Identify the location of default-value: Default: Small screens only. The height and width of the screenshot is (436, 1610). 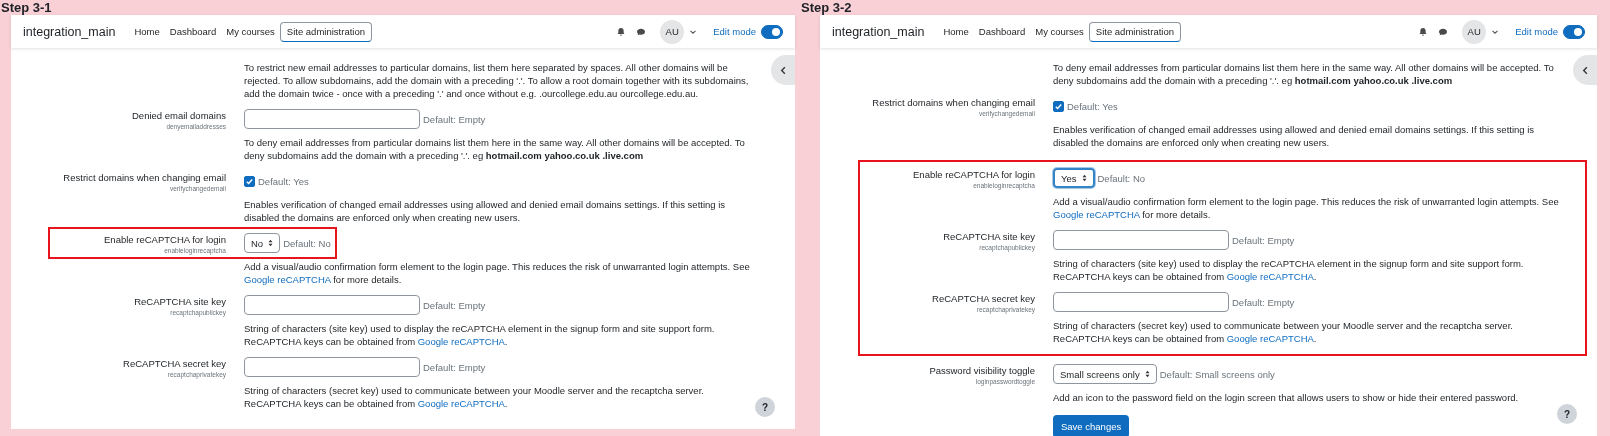
(1217, 374).